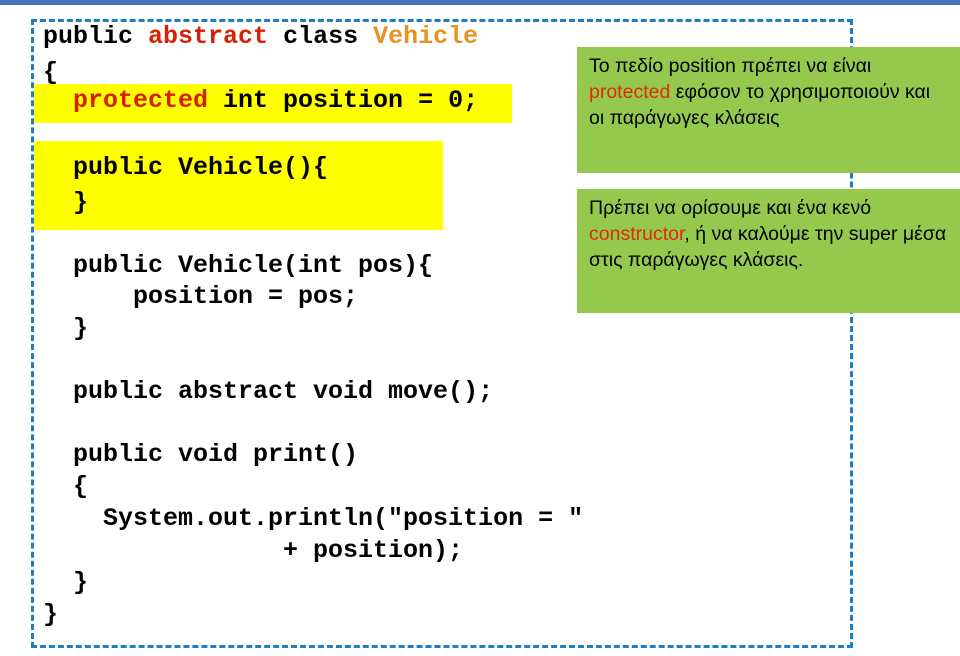  What do you see at coordinates (51, 72) in the screenshot?
I see `code-line-class-open-brace: {` at bounding box center [51, 72].